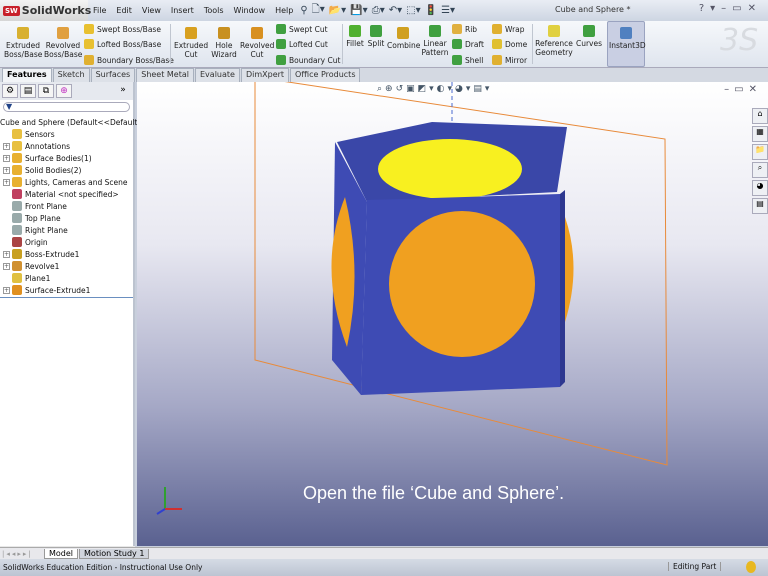 This screenshot has width=768, height=576. I want to click on tree-item: + Annotations, so click(66, 146).